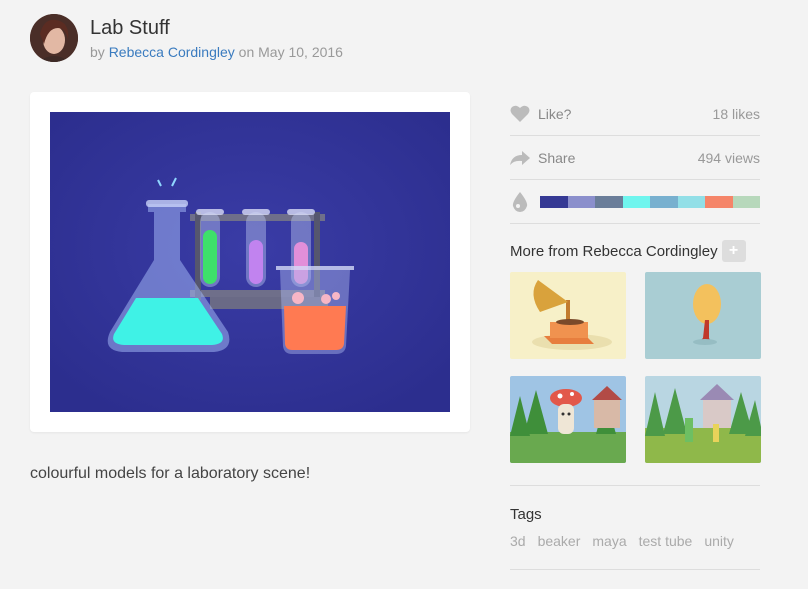  I want to click on tag-list: 3d beaker maya test tube unity, so click(635, 541).